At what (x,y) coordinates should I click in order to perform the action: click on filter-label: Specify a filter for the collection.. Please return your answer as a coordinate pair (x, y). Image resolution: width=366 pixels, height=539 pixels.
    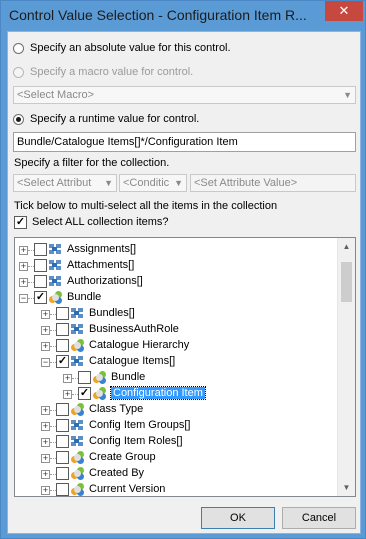
    Looking at the image, I should click on (92, 163).